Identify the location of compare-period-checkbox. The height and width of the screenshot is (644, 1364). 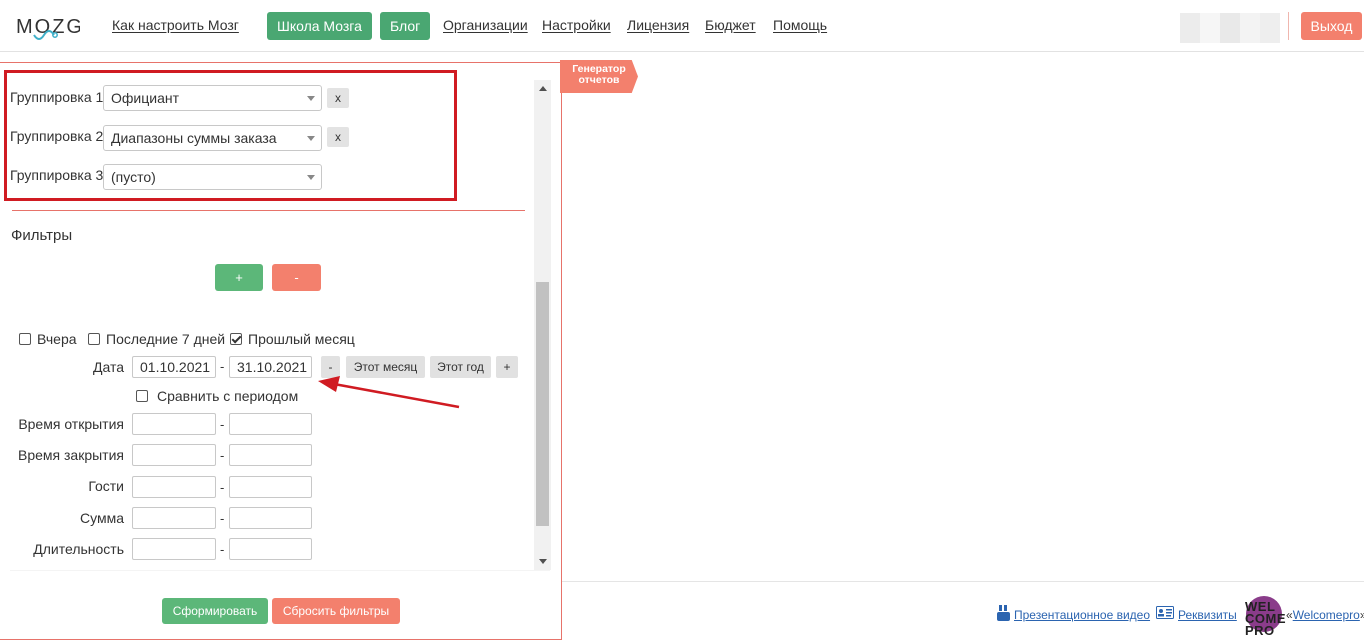
(142, 396).